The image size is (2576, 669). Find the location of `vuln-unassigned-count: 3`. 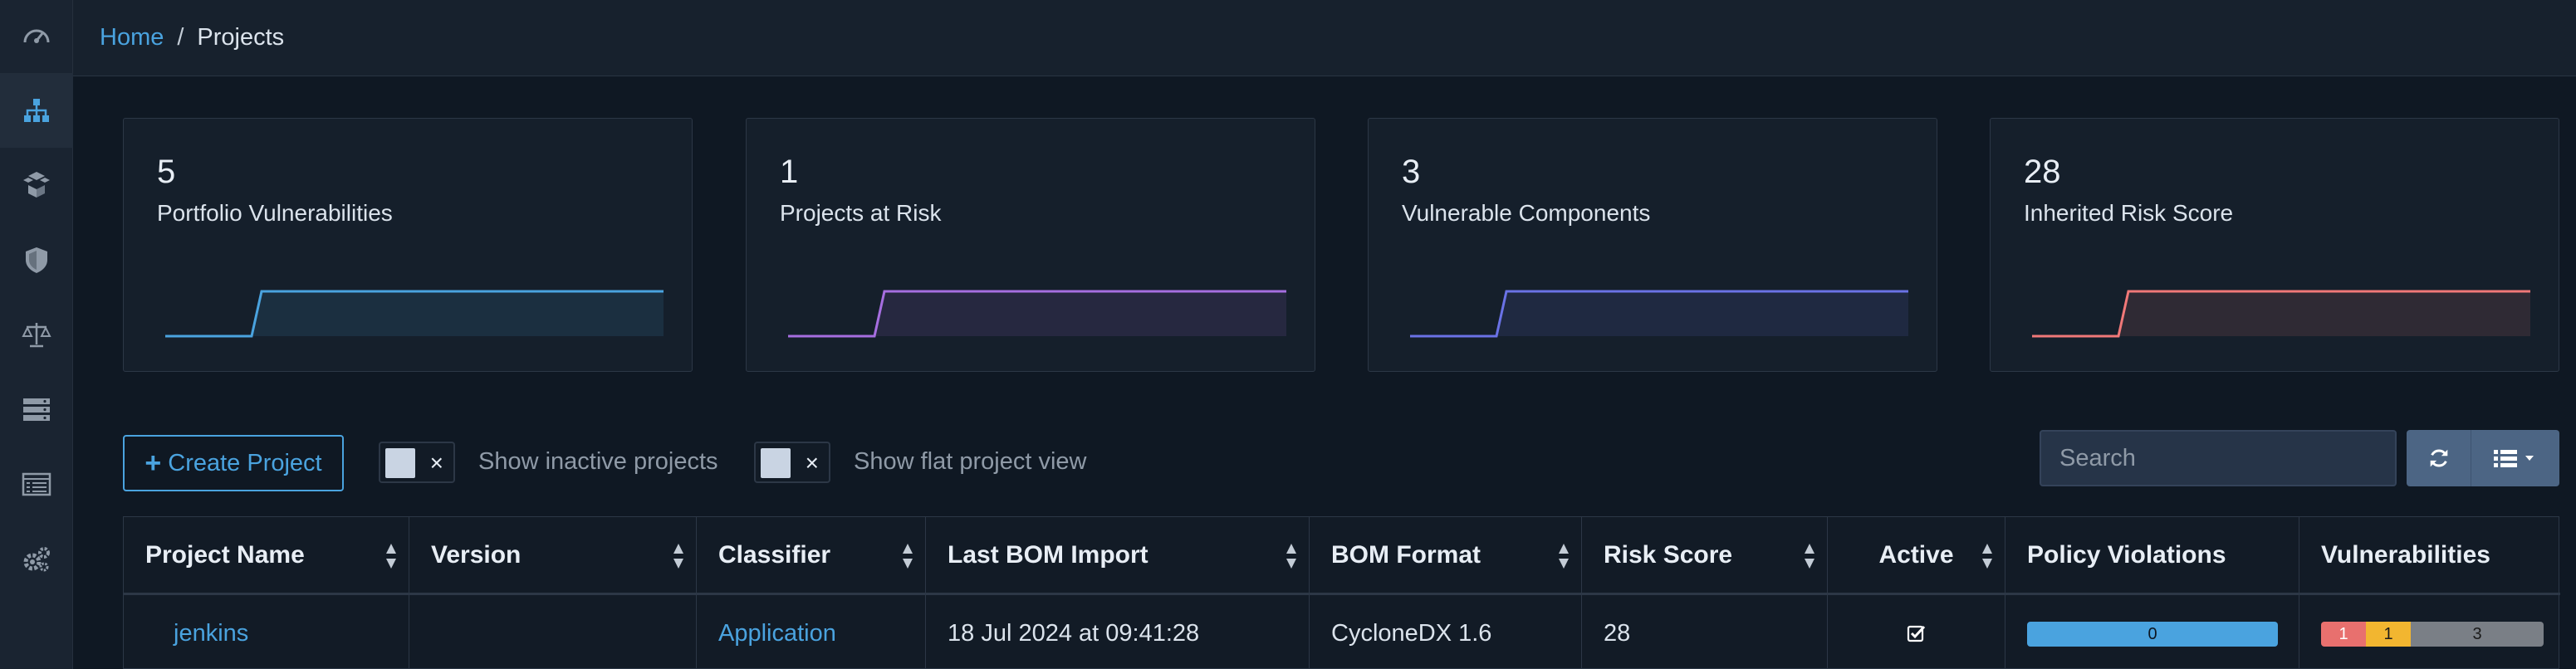

vuln-unassigned-count: 3 is located at coordinates (2477, 634).